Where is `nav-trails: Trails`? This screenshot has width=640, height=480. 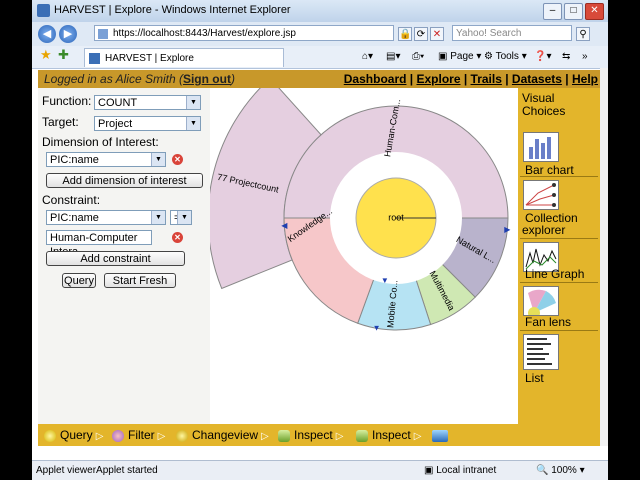
nav-trails: Trails is located at coordinates (486, 79).